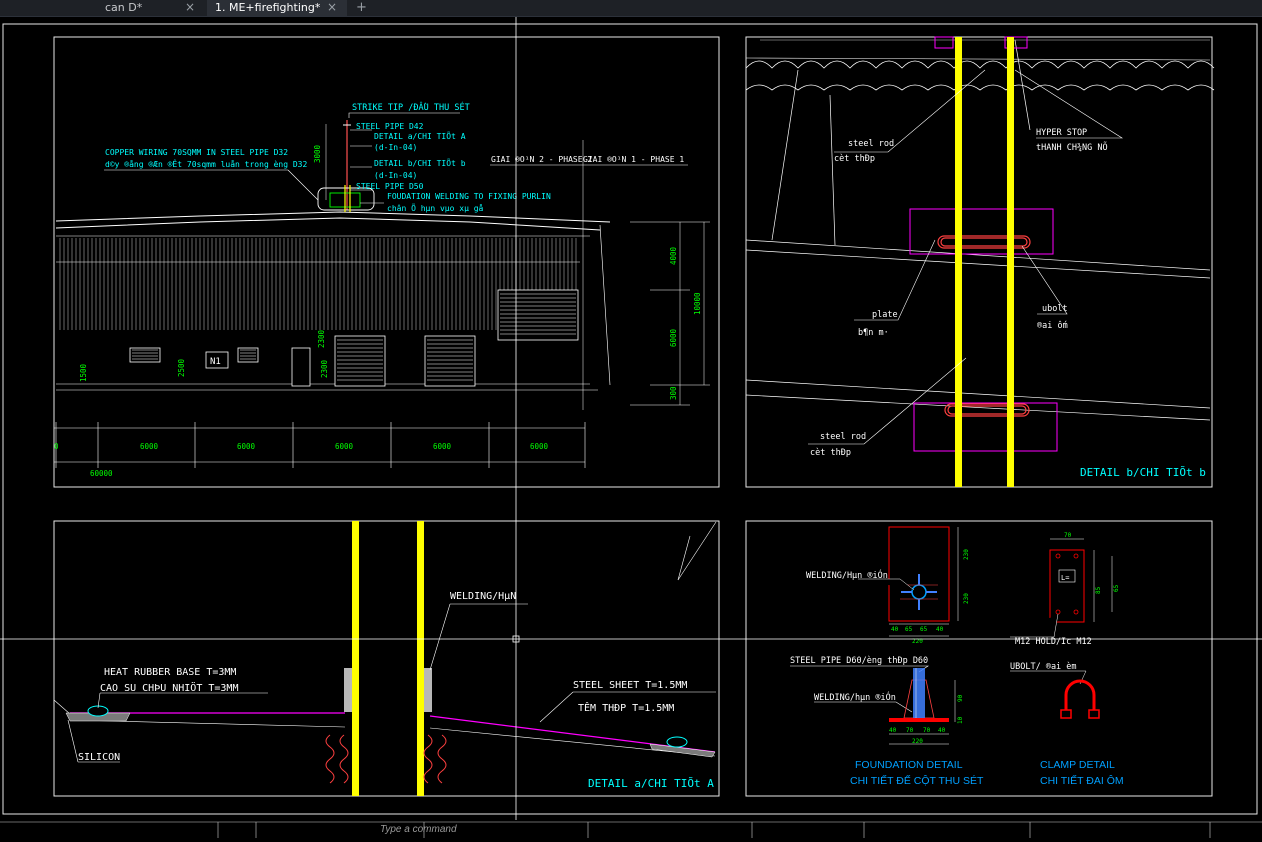  What do you see at coordinates (917, 780) in the screenshot?
I see `foundation-title-vn: CHI TIẾT ĐẾ CỘT THU SÉT` at bounding box center [917, 780].